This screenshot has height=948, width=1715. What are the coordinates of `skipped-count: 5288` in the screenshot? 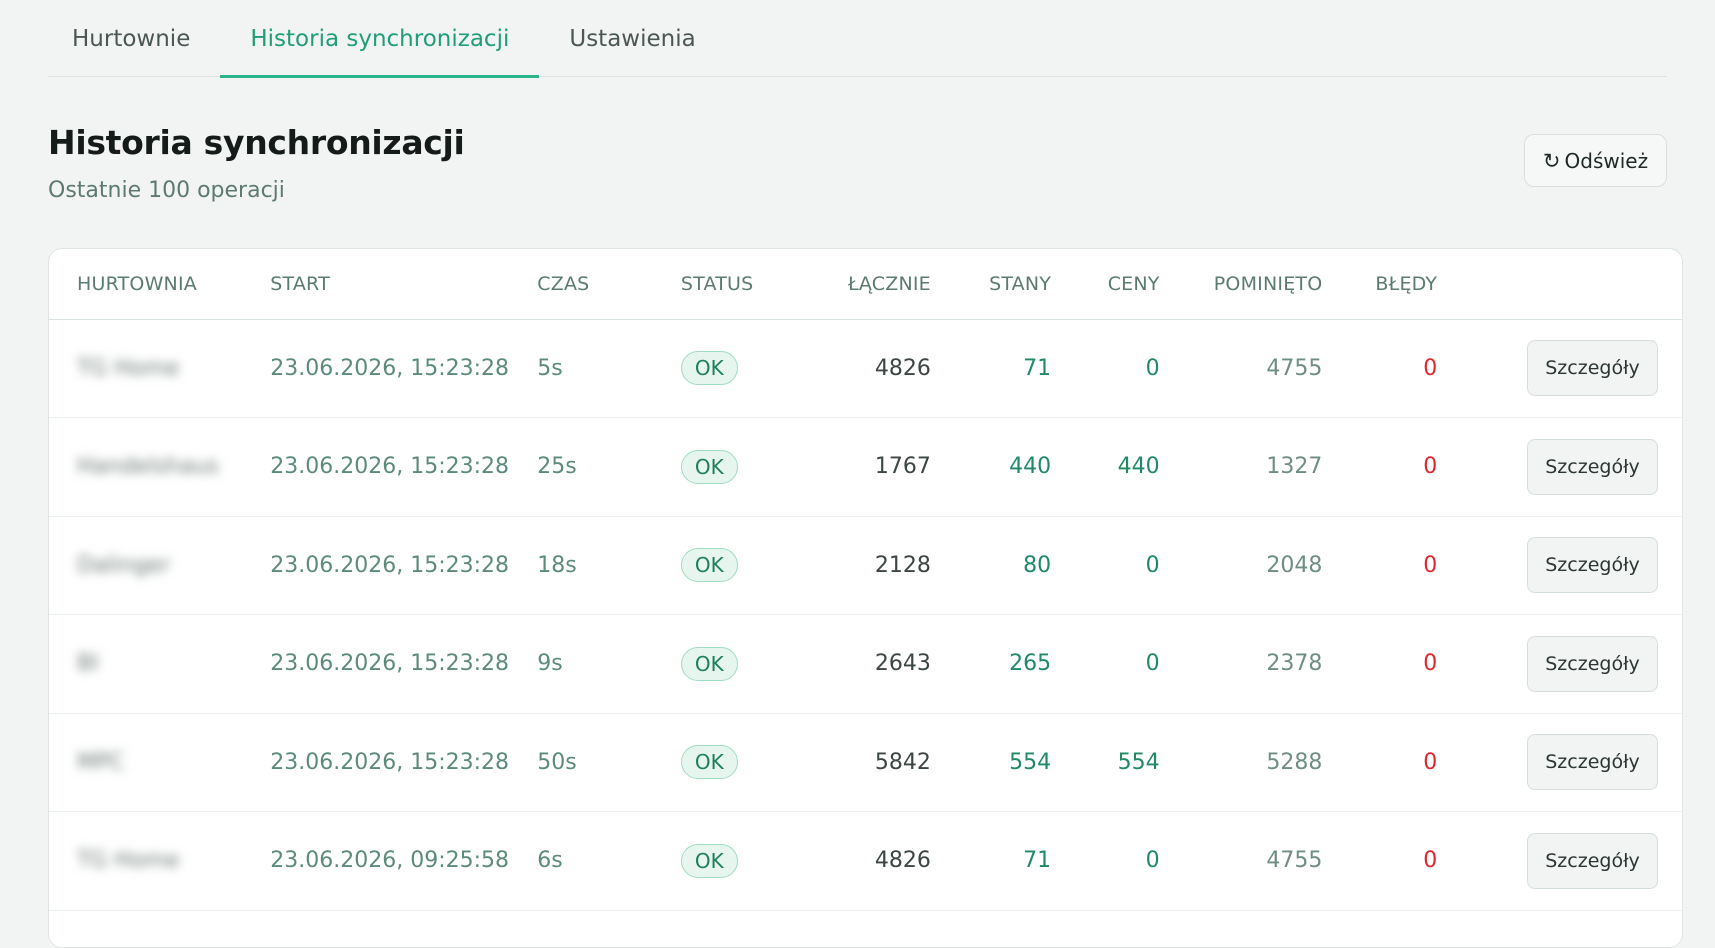 It's located at (1241, 762).